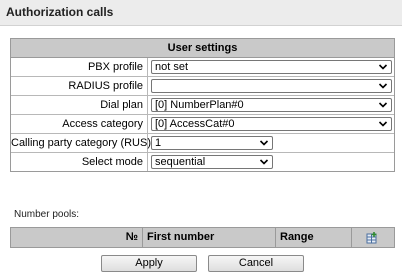 Image resolution: width=402 pixels, height=277 pixels. I want to click on pbx-profile-label: PBX profile, so click(79, 67).